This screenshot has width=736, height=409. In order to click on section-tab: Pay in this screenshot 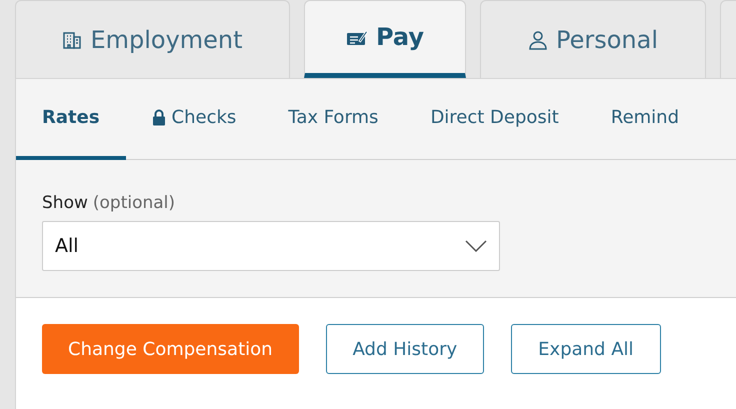, I will do `click(385, 39)`.